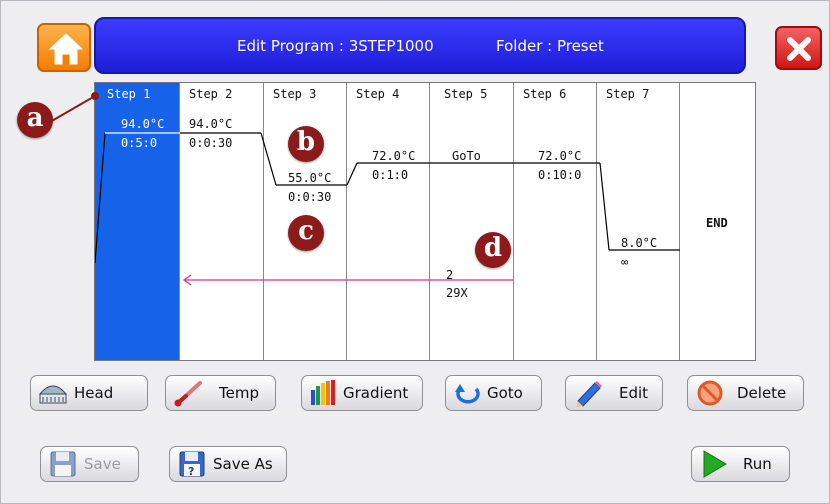 This screenshot has width=830, height=504. I want to click on save-label: Save, so click(102, 464).